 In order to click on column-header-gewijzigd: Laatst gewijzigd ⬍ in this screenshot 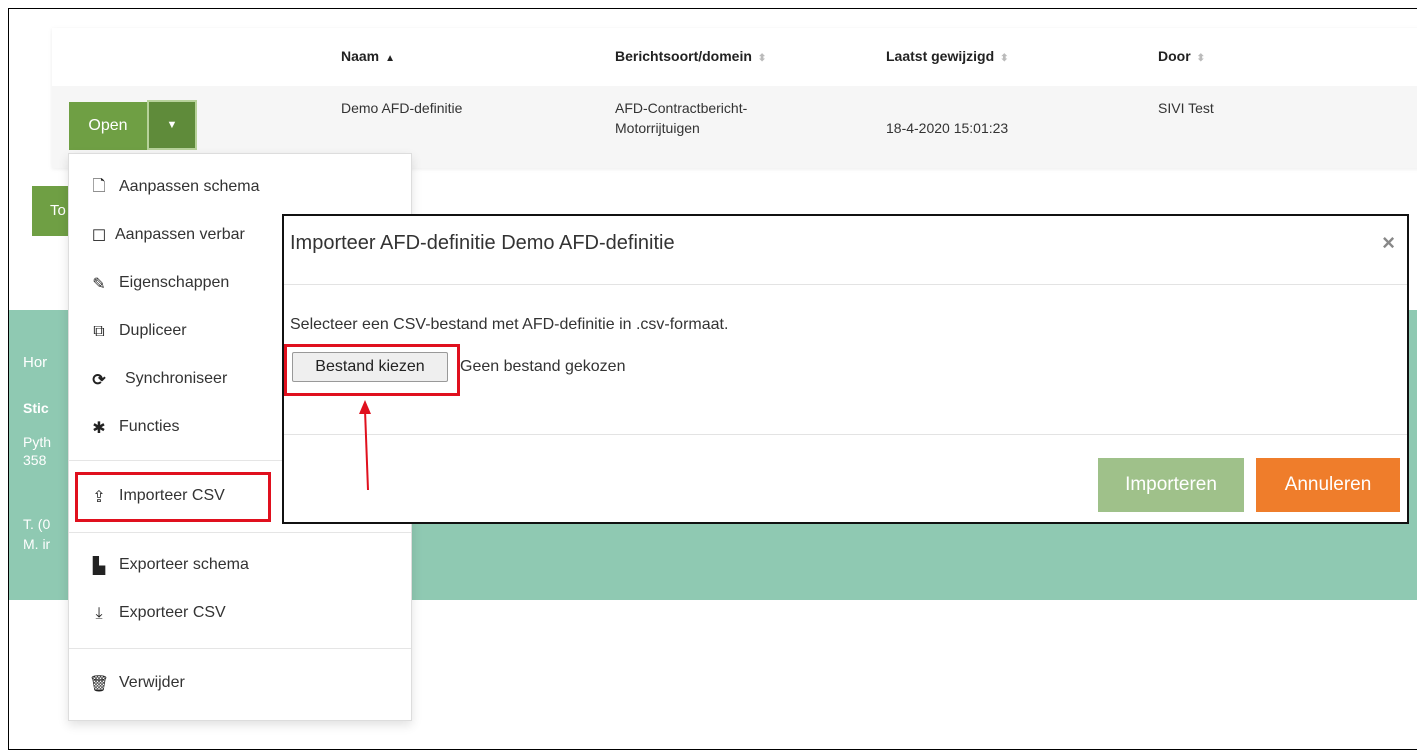, I will do `click(947, 56)`.